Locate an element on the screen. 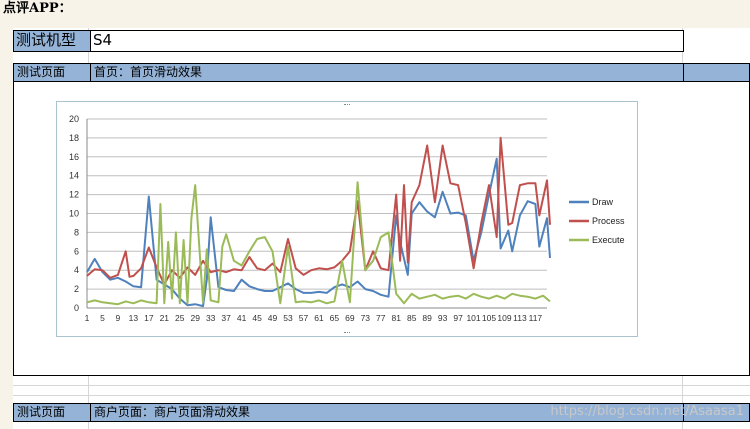 The width and height of the screenshot is (750, 429). x-tick-label: 89 is located at coordinates (427, 318).